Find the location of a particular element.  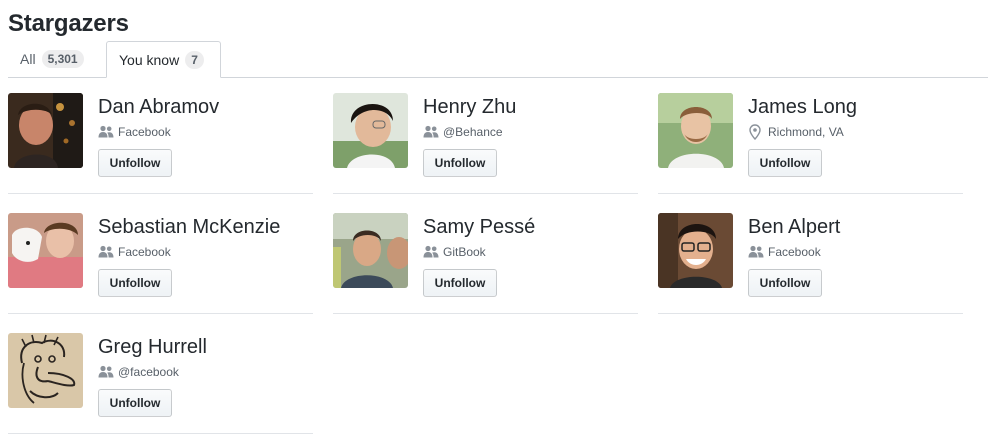

stargazer-name: Dan Abramov is located at coordinates (158, 107).